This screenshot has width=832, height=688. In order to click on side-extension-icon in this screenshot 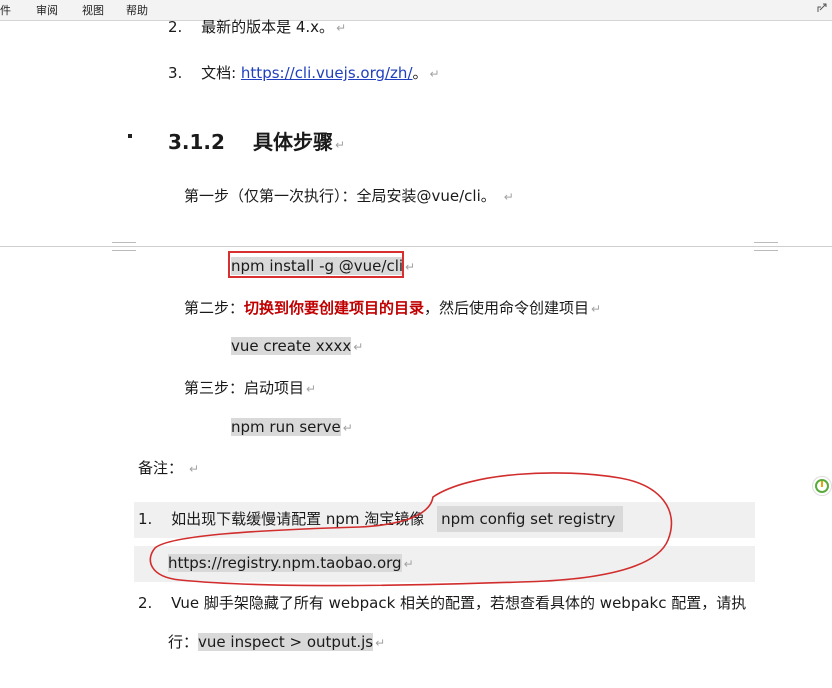, I will do `click(822, 486)`.